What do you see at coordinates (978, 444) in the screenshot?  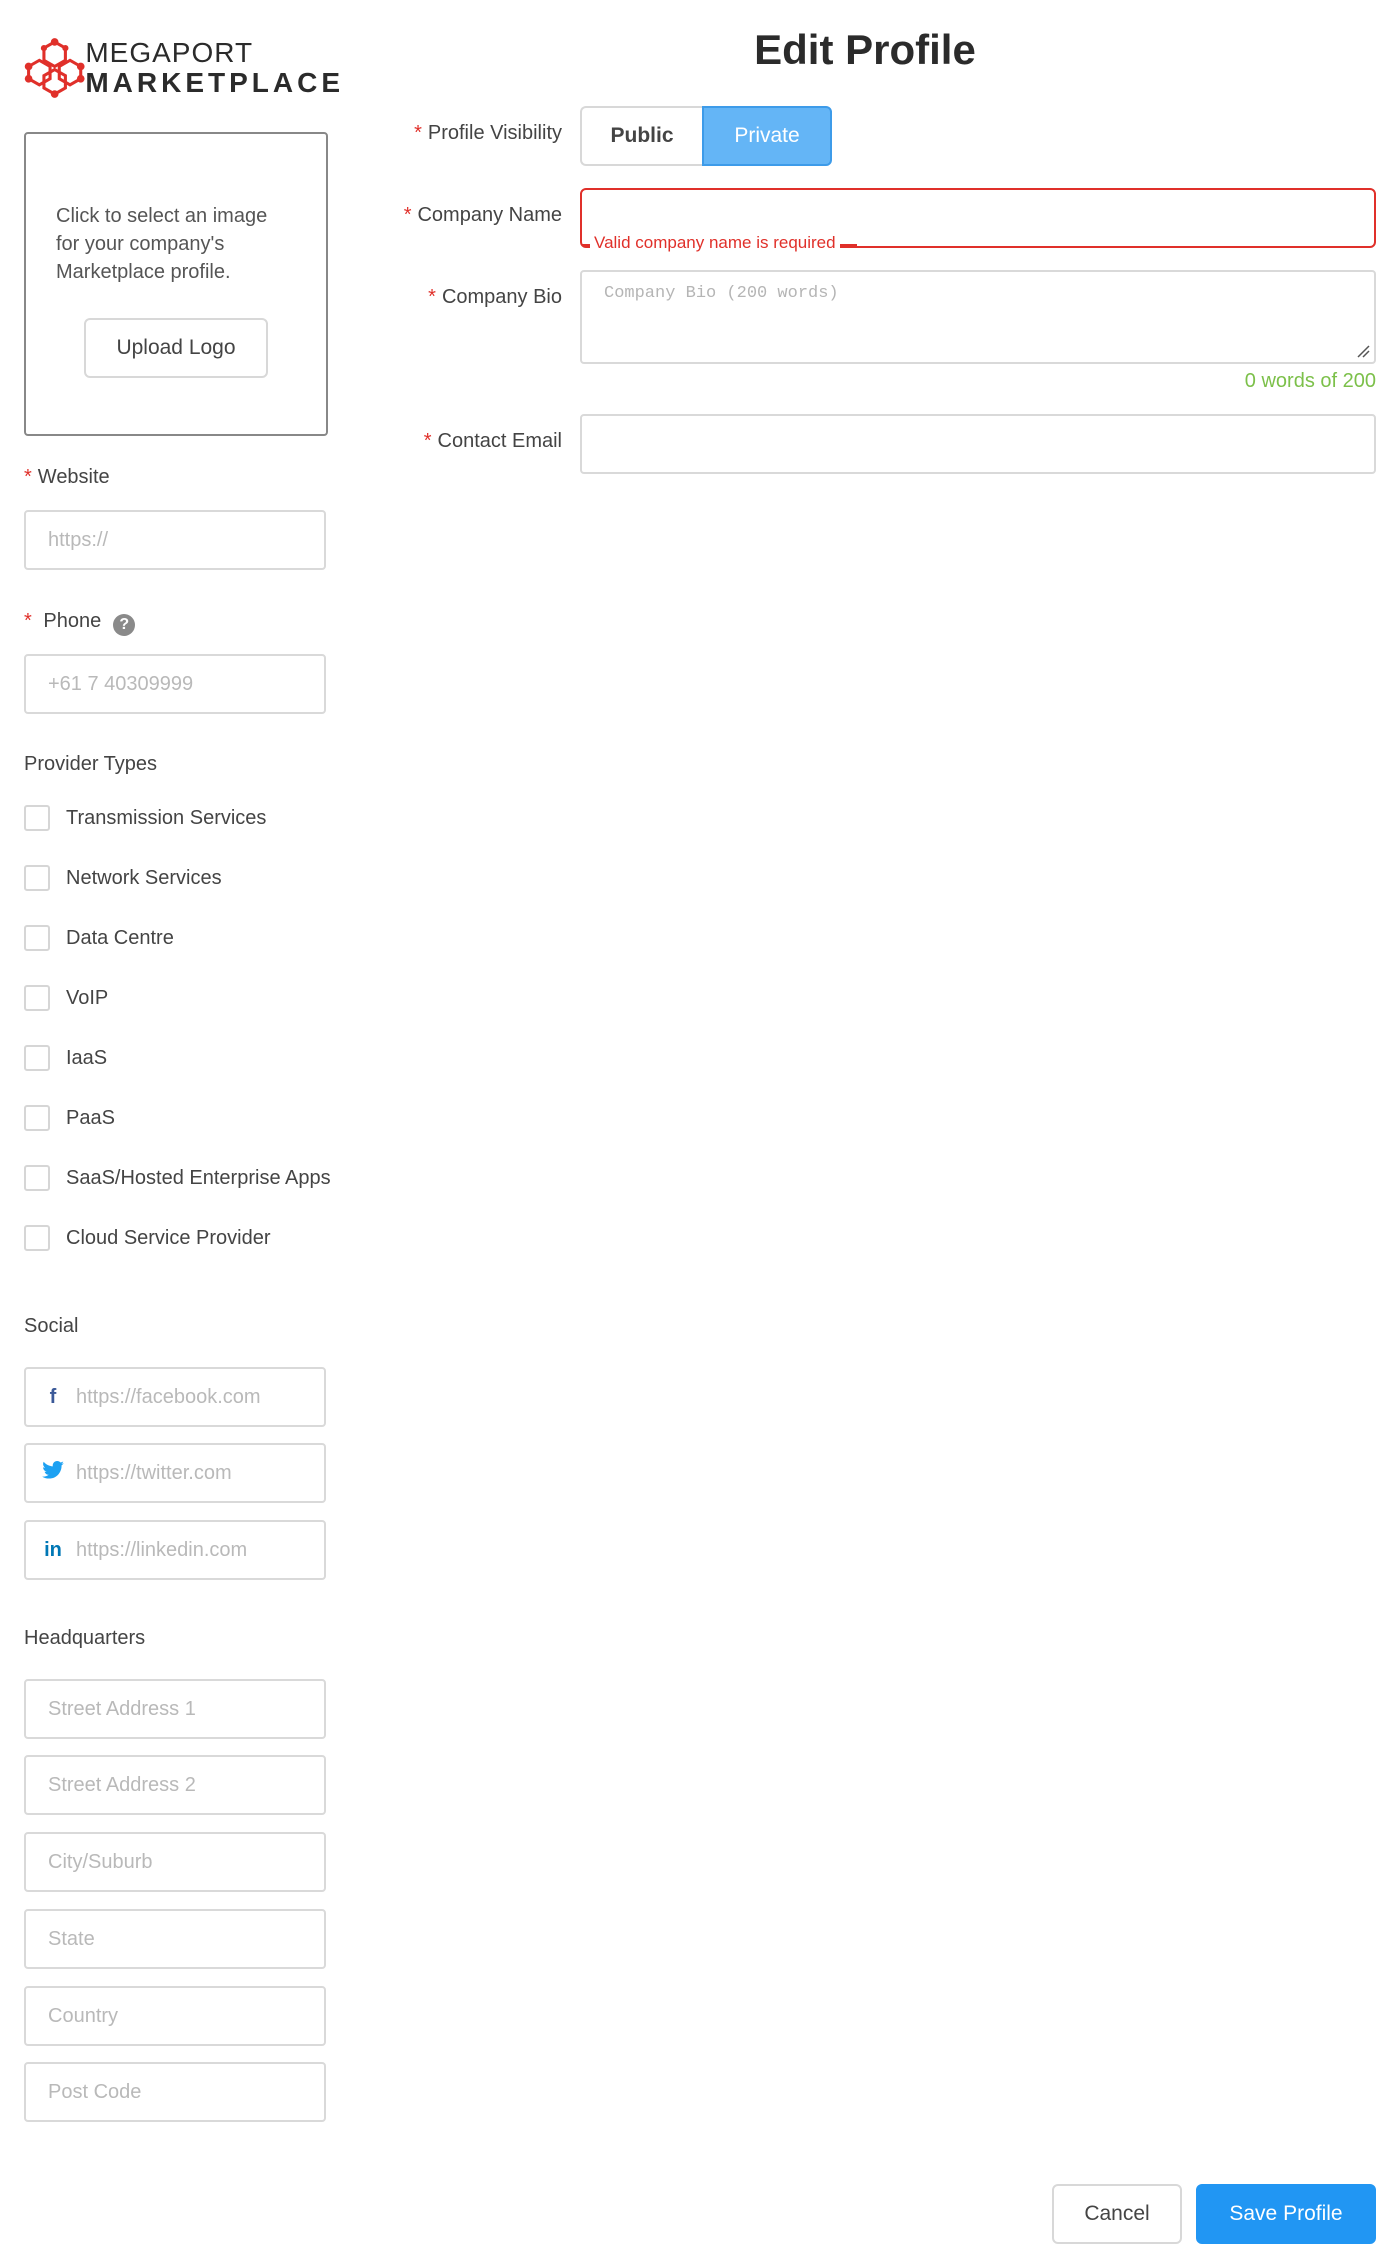 I see `contact-email-input` at bounding box center [978, 444].